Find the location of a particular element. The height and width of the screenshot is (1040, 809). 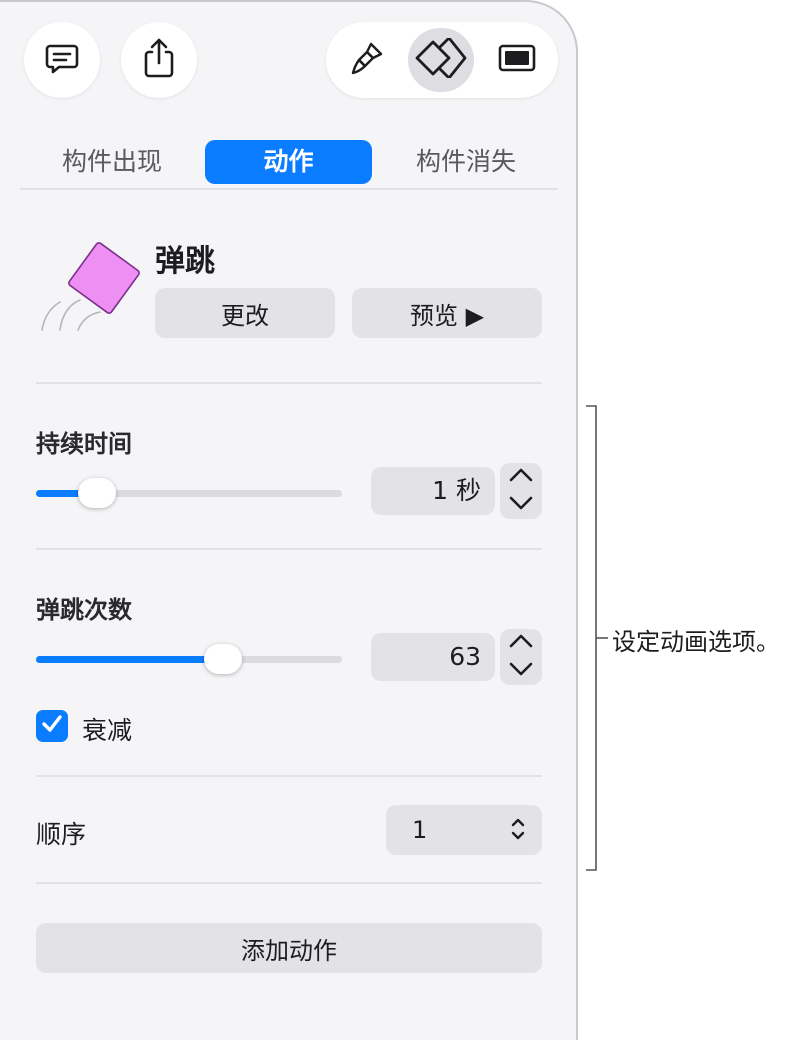

tab-action: 动作 is located at coordinates (288, 162).